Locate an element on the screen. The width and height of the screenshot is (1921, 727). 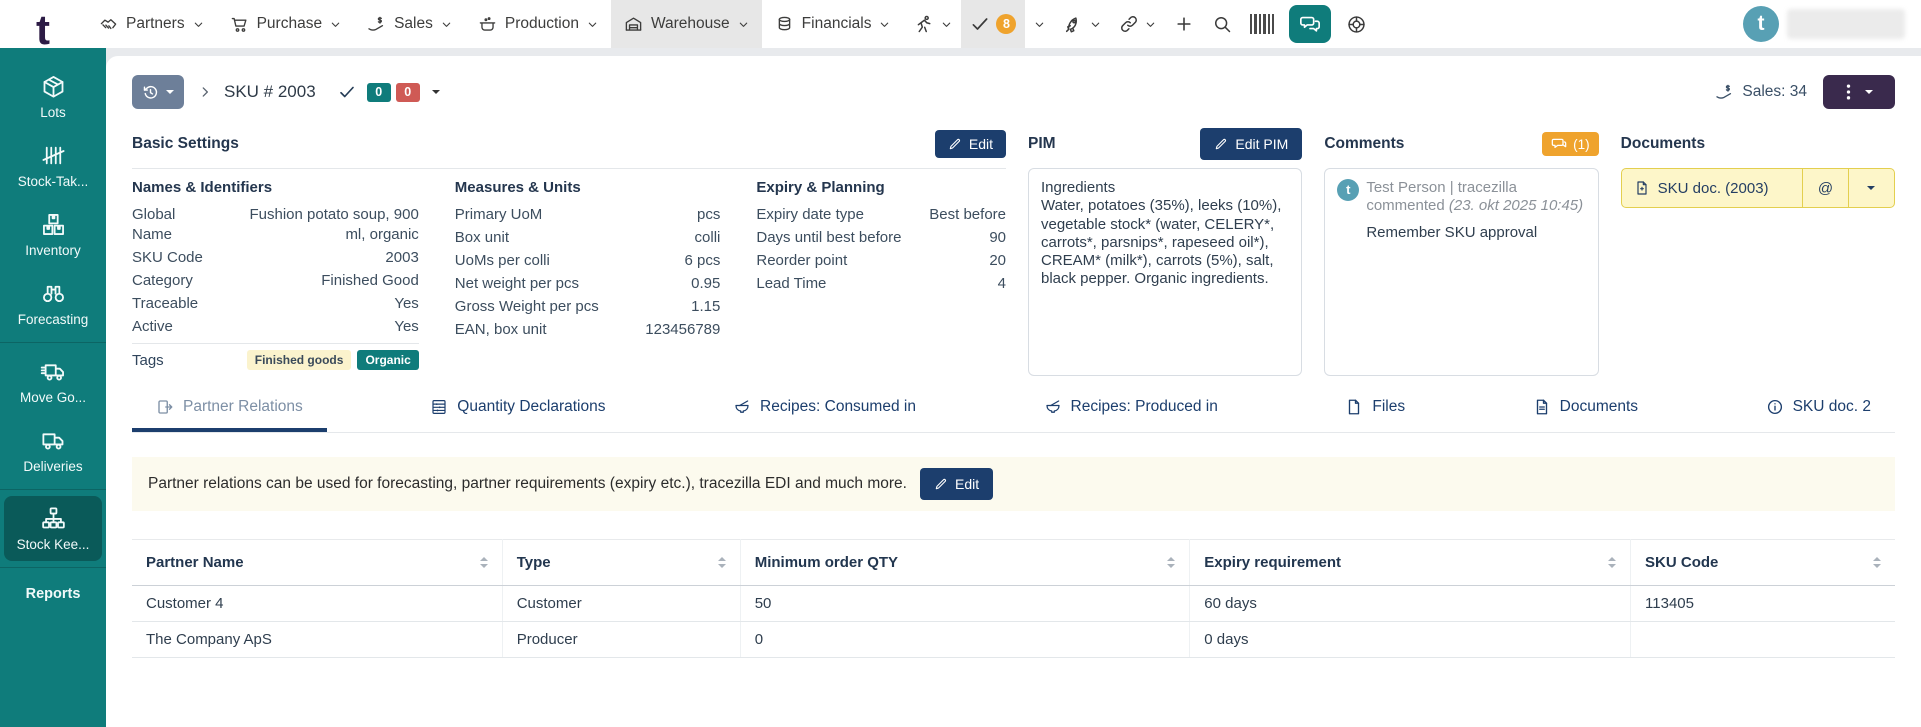
tab-files: Files is located at coordinates (1375, 409).